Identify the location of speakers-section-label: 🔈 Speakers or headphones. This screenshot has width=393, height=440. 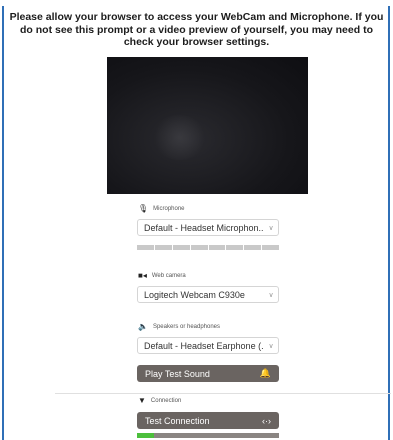
(179, 327).